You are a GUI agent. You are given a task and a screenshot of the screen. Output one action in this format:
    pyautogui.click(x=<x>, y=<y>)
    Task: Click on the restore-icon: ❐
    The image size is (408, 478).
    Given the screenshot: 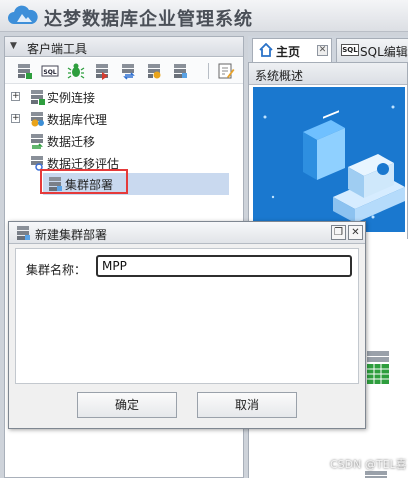 What is the action you would take?
    pyautogui.click(x=338, y=232)
    